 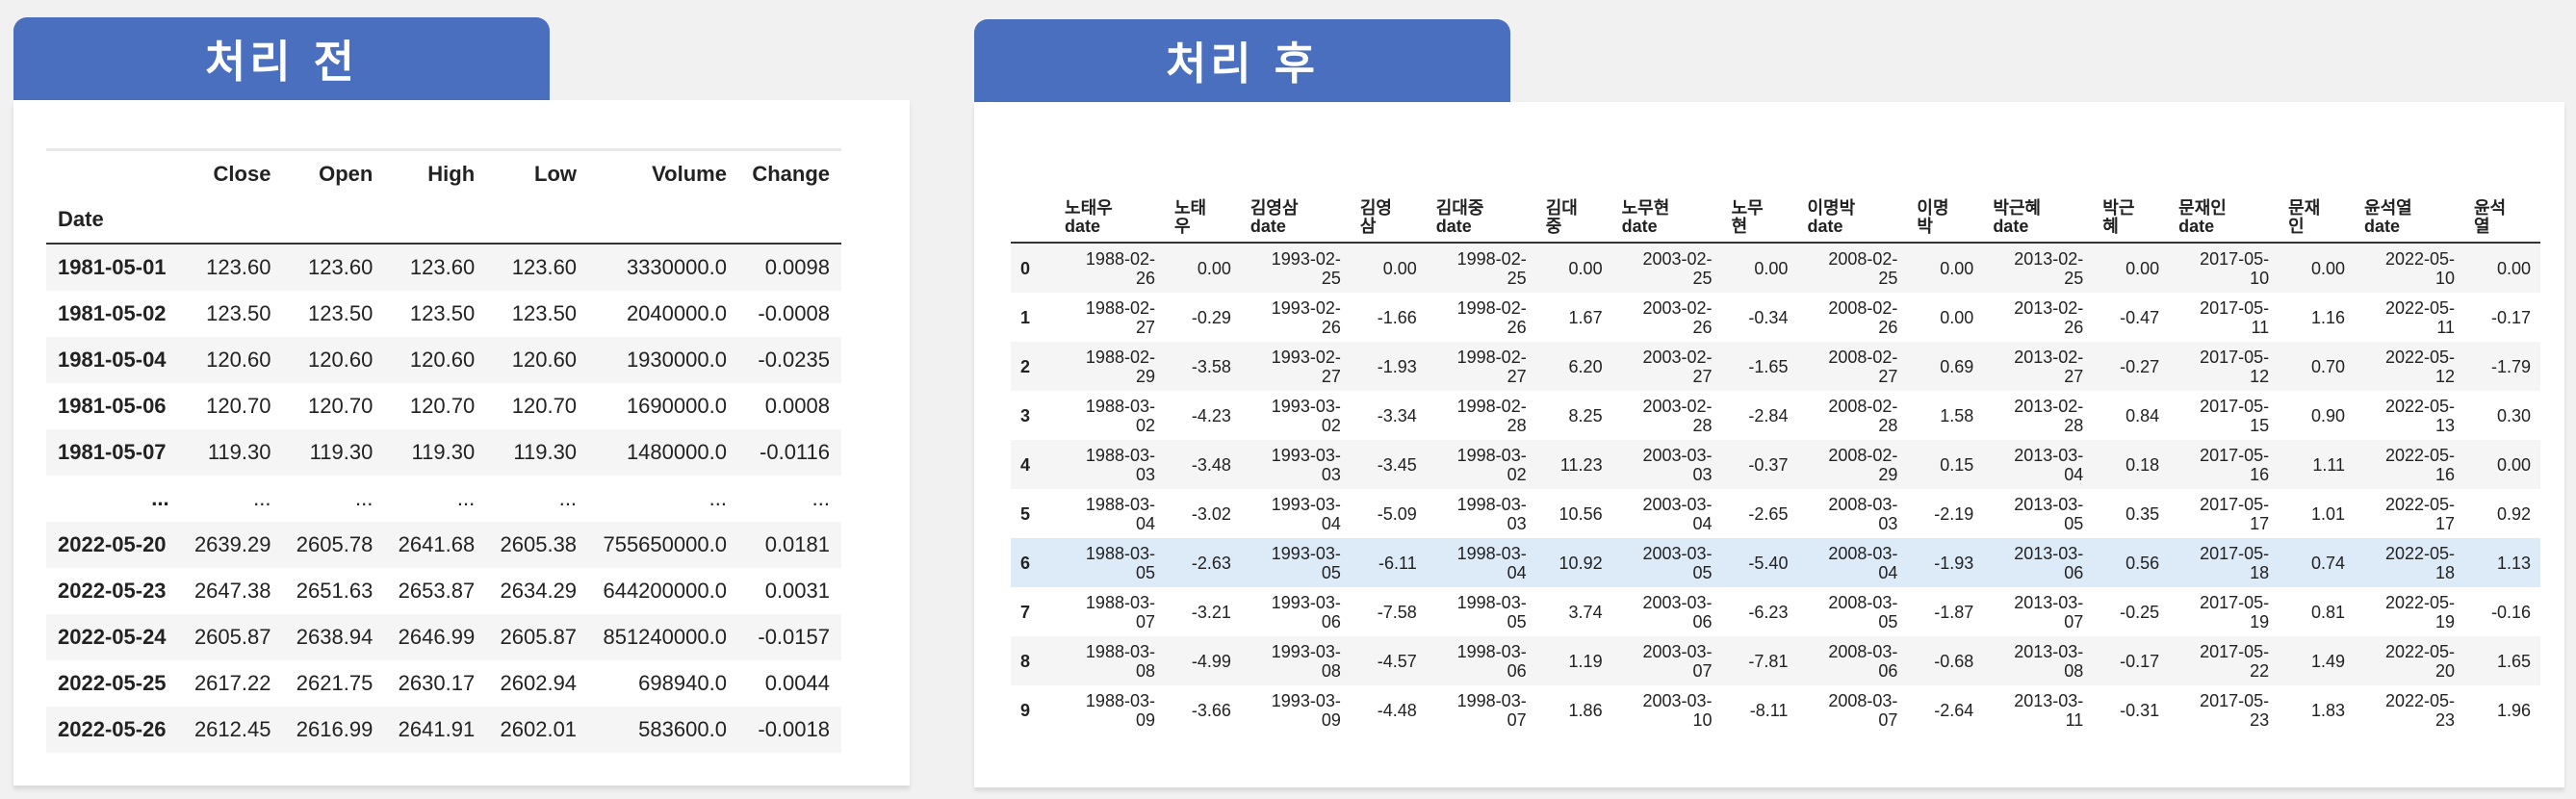 I want to click on table-cell: 0.0008, so click(x=797, y=406).